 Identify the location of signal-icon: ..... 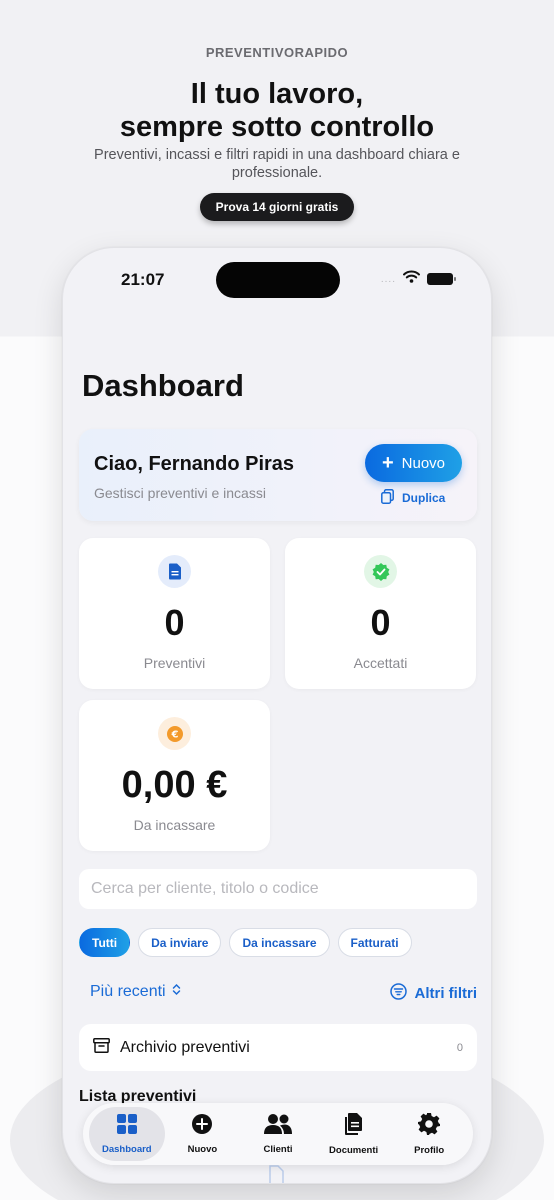
(388, 279).